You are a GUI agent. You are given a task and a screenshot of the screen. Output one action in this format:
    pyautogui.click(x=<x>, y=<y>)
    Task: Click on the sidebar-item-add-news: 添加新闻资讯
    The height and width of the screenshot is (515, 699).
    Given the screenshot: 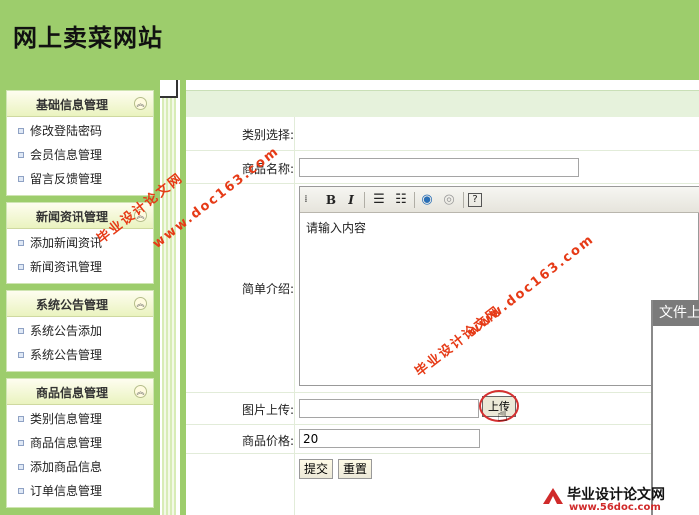 What is the action you would take?
    pyautogui.click(x=80, y=243)
    